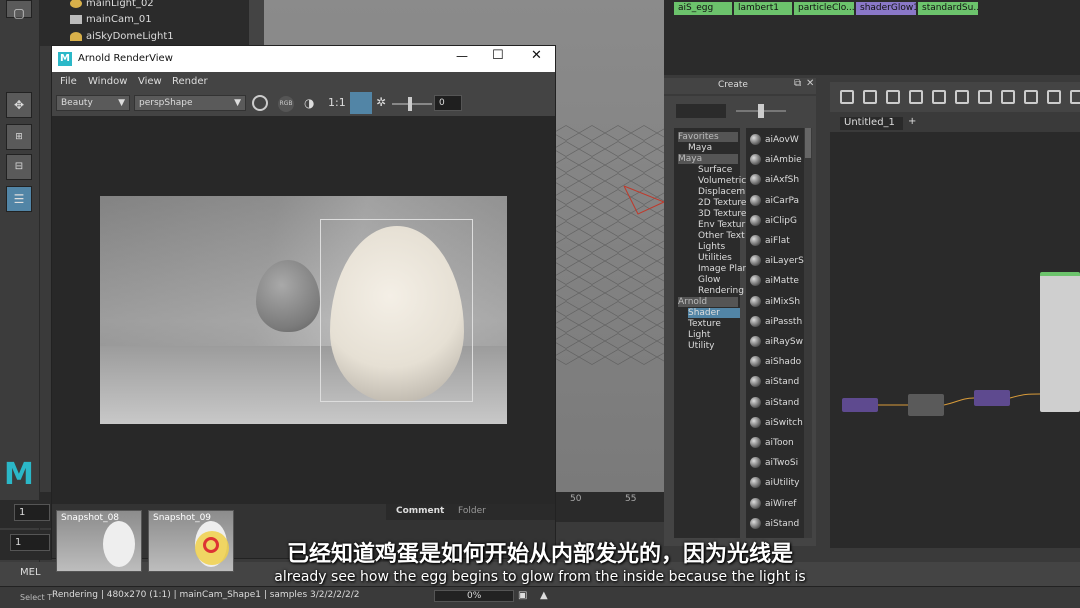 This screenshot has width=1080, height=608. Describe the element at coordinates (708, 302) in the screenshot. I see `tree-item: Arnold` at that location.